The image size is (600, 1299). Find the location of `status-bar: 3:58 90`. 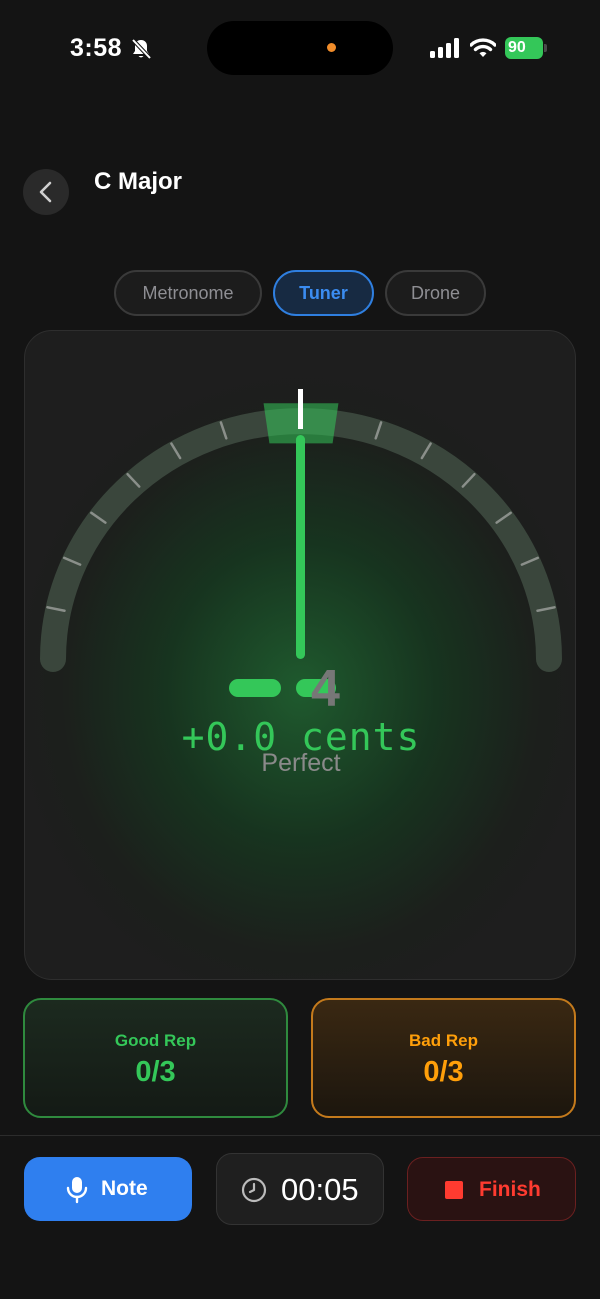

status-bar: 3:58 90 is located at coordinates (300, 50).